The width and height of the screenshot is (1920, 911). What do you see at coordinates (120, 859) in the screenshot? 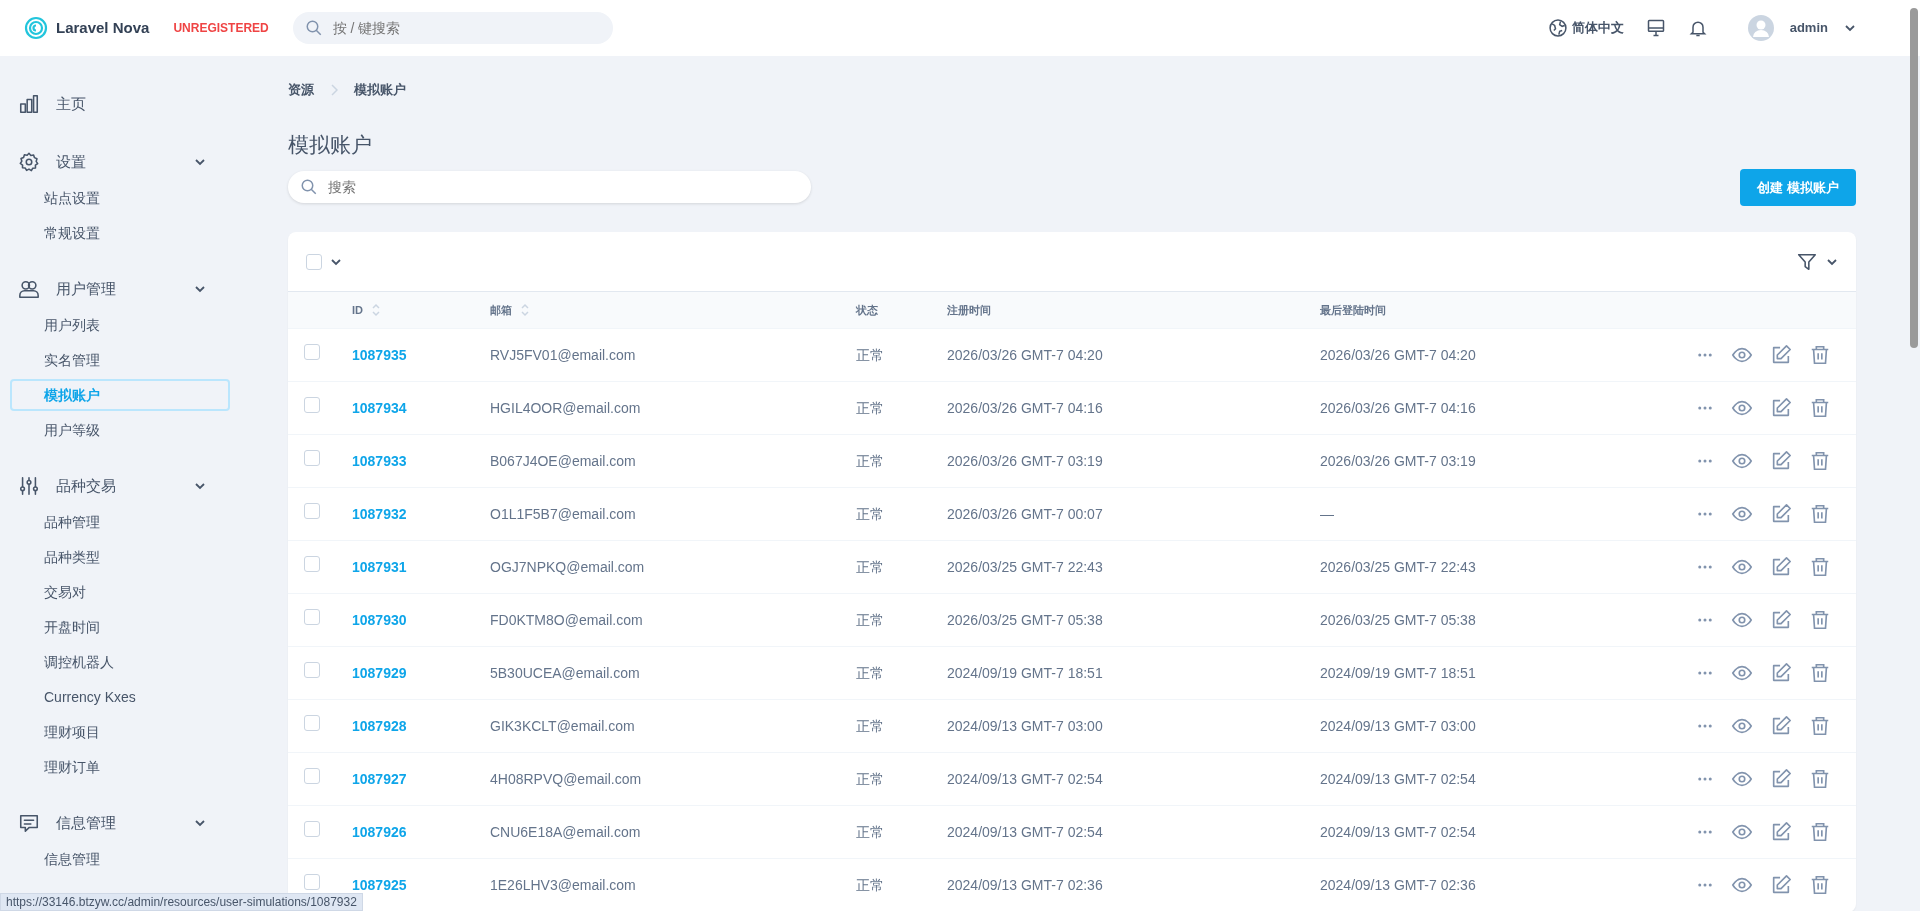
I see `sidebar-item: 信息管理` at bounding box center [120, 859].